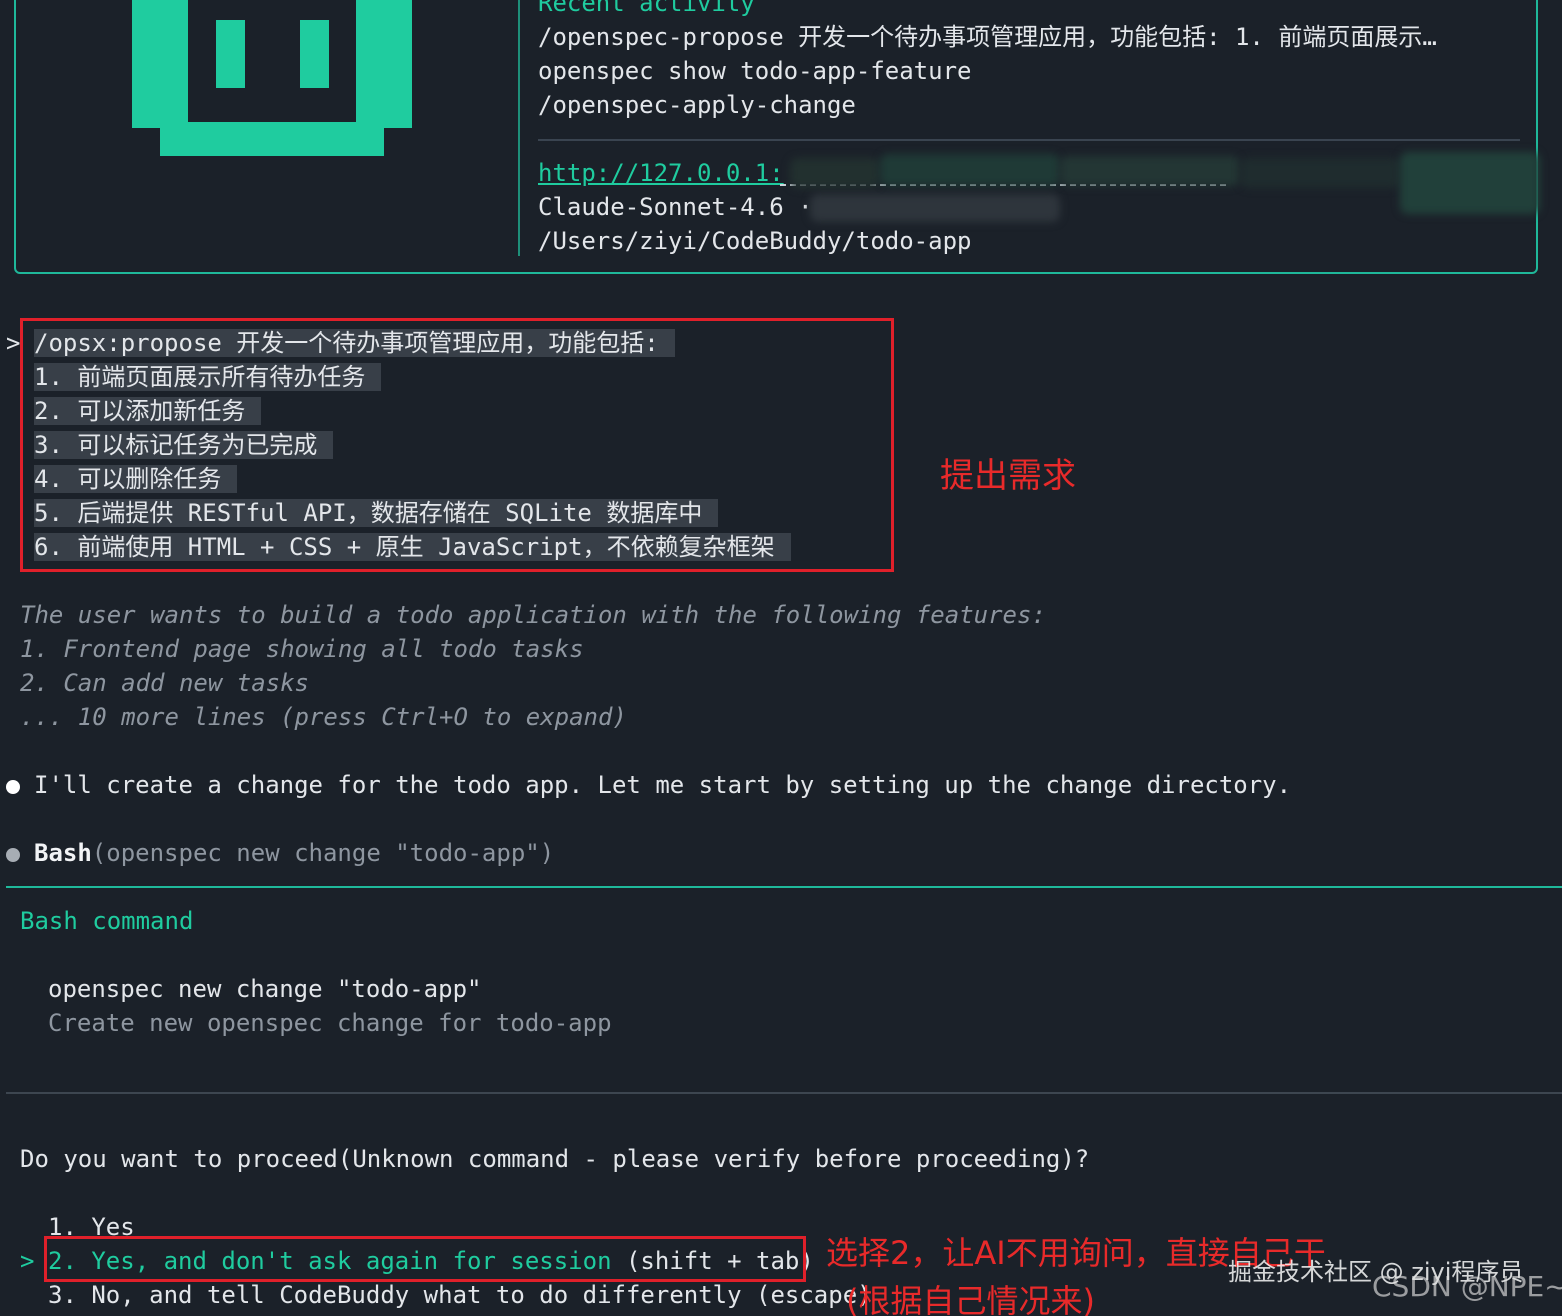  Describe the element at coordinates (107, 921) in the screenshot. I see `bash-panel-title: Bash command` at that location.